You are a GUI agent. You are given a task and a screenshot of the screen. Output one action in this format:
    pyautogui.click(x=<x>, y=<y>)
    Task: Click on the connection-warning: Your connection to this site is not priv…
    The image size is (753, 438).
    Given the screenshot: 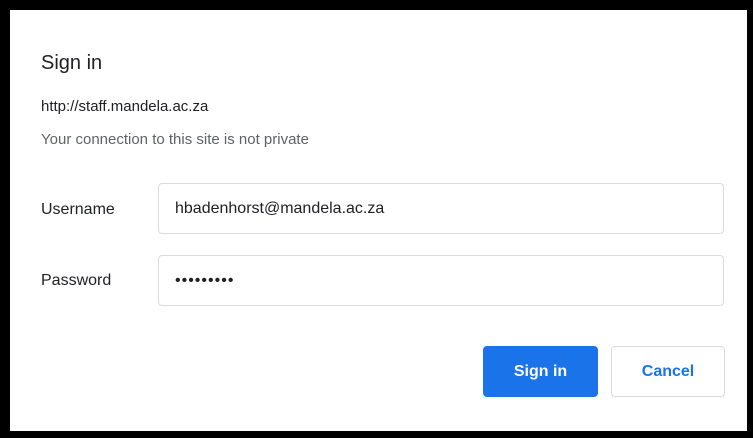 What is the action you would take?
    pyautogui.click(x=175, y=139)
    